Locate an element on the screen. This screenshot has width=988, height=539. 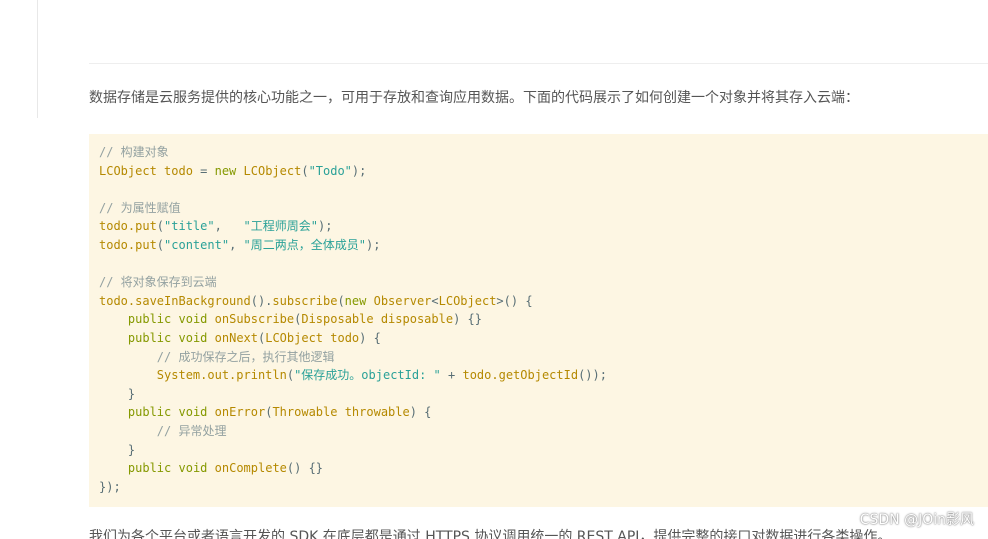
code-line: todo.put("content", "周二两点，全体成员"); is located at coordinates (538, 245).